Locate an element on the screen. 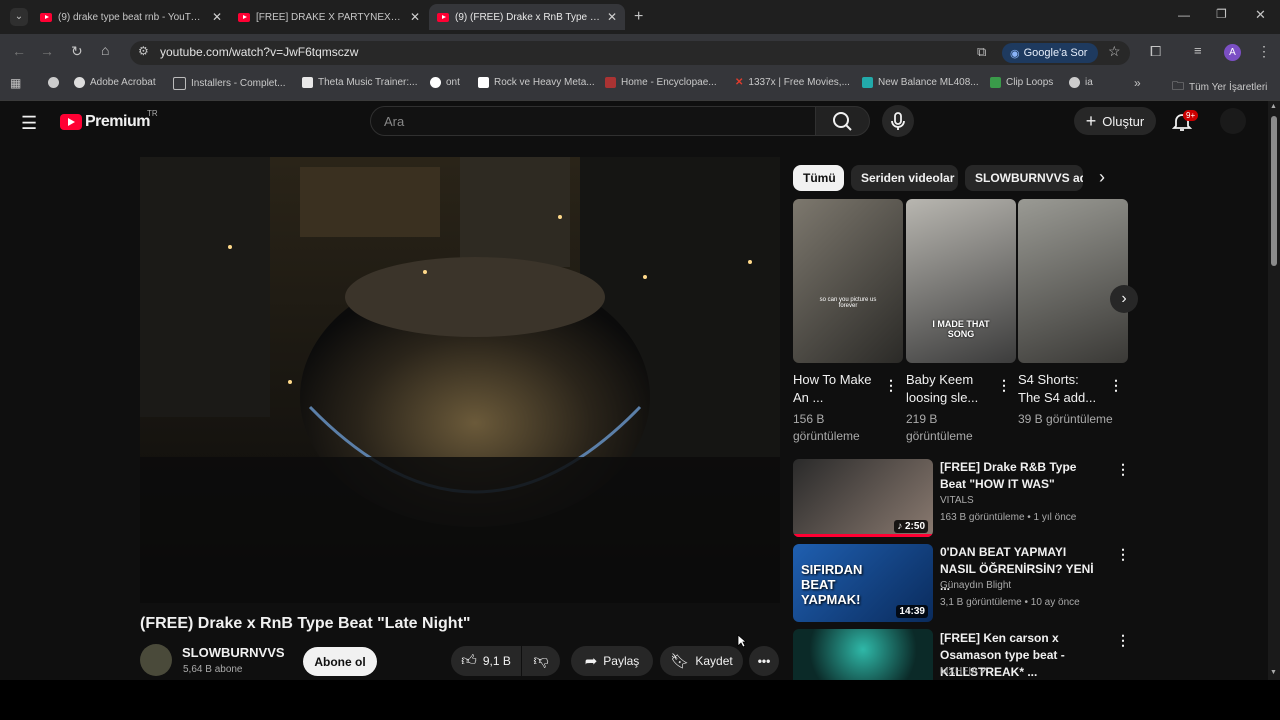 Image resolution: width=1280 pixels, height=720 pixels. short-overlay-text: so can you picture us forever is located at coordinates (848, 303).